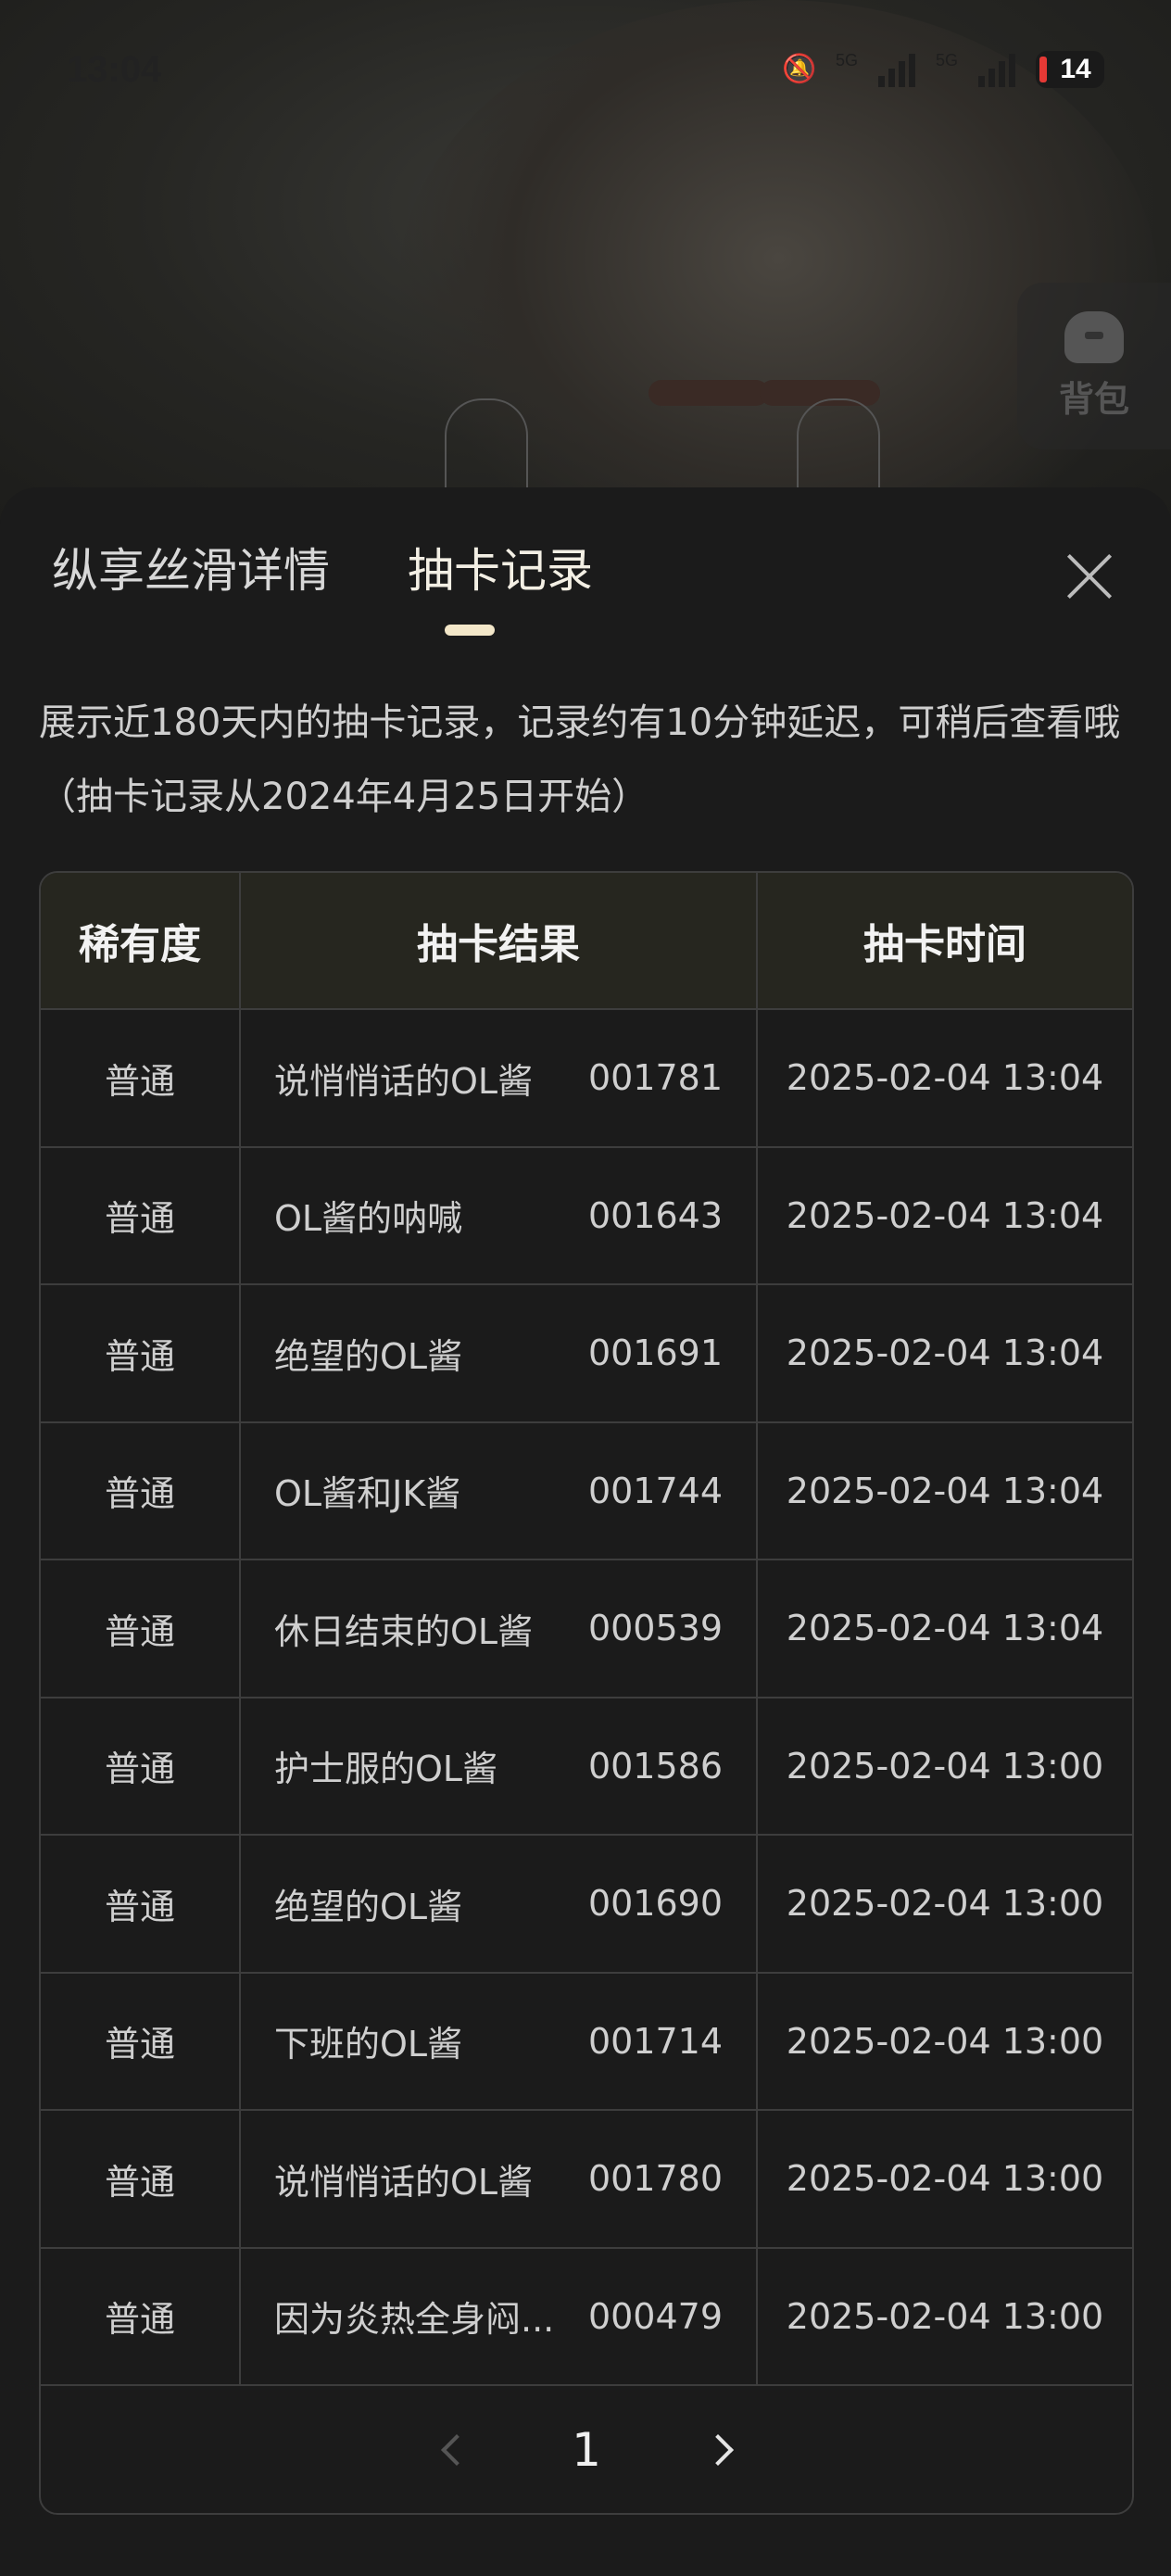 This screenshot has width=1171, height=2576. I want to click on card-code: 001714, so click(655, 2041).